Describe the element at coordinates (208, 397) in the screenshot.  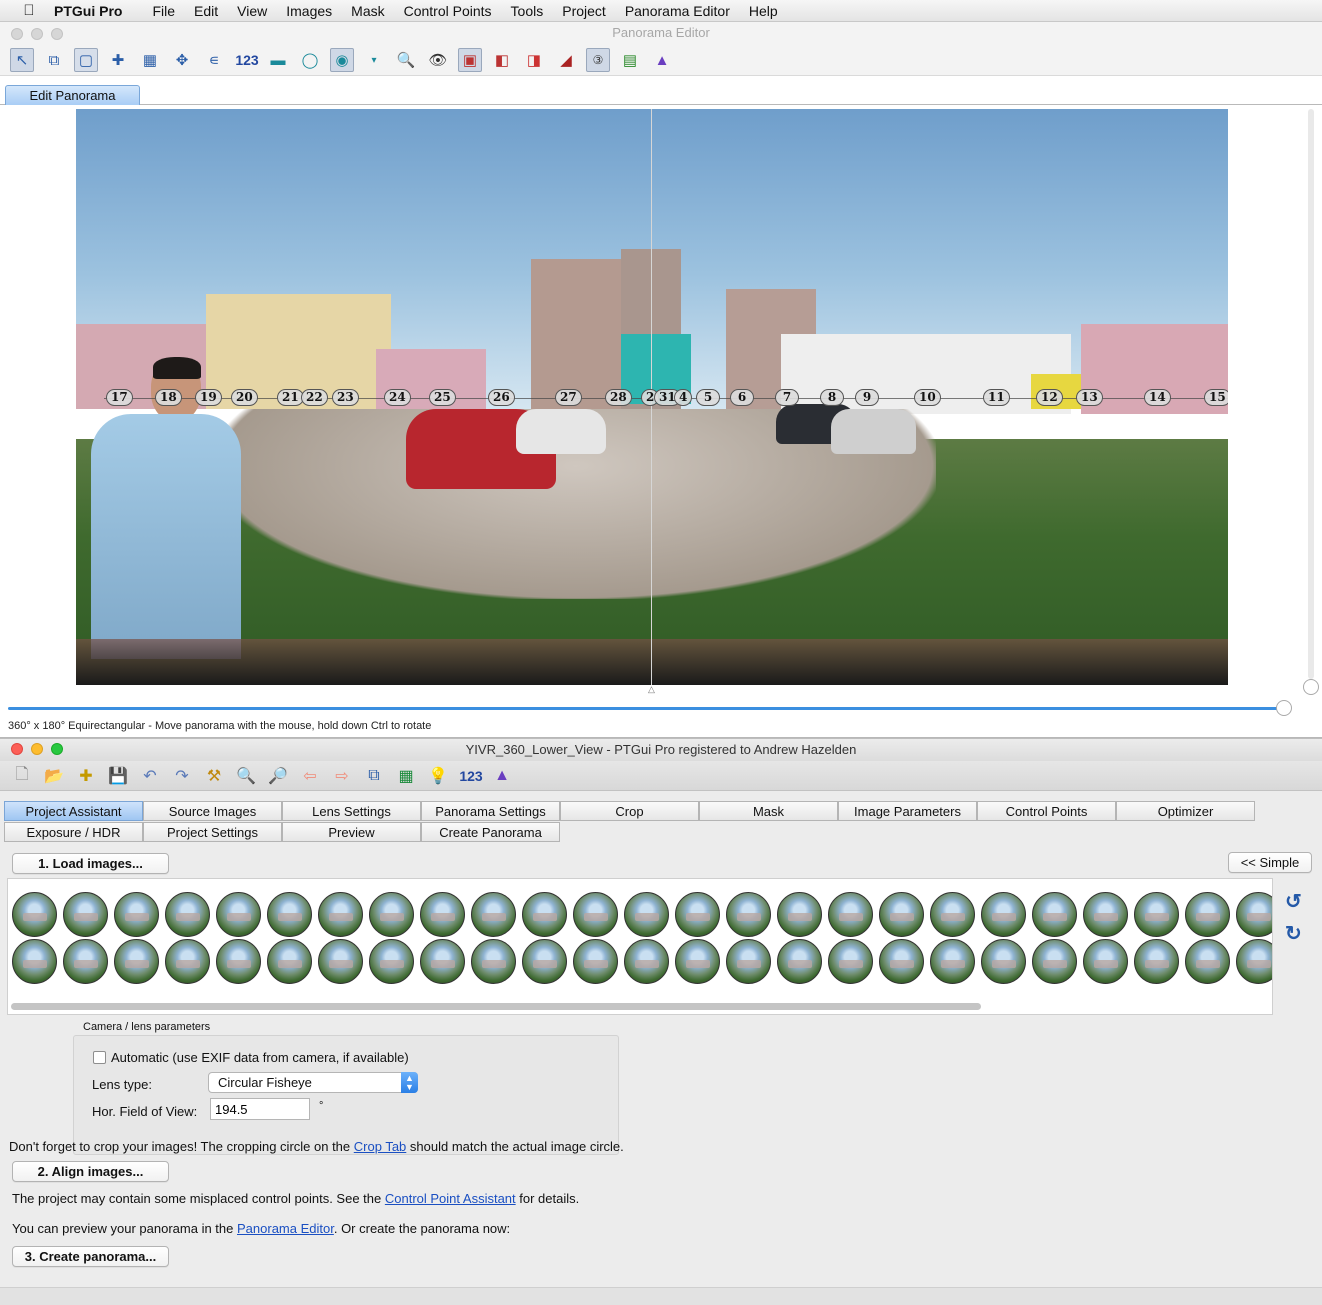
I see `image-number-label: 19` at that location.